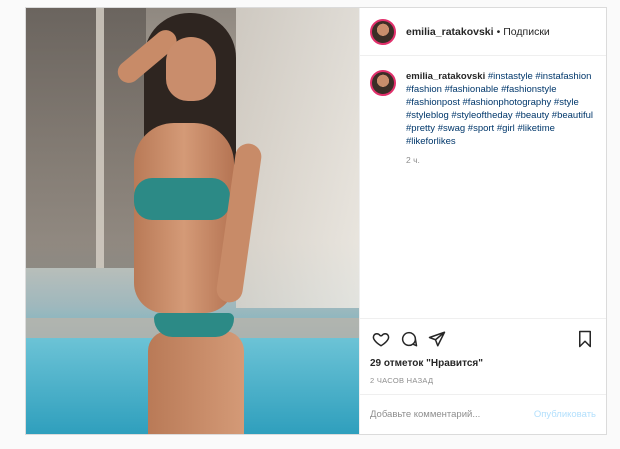 The height and width of the screenshot is (449, 620). Describe the element at coordinates (381, 339) in the screenshot. I see `heart-icon` at that location.